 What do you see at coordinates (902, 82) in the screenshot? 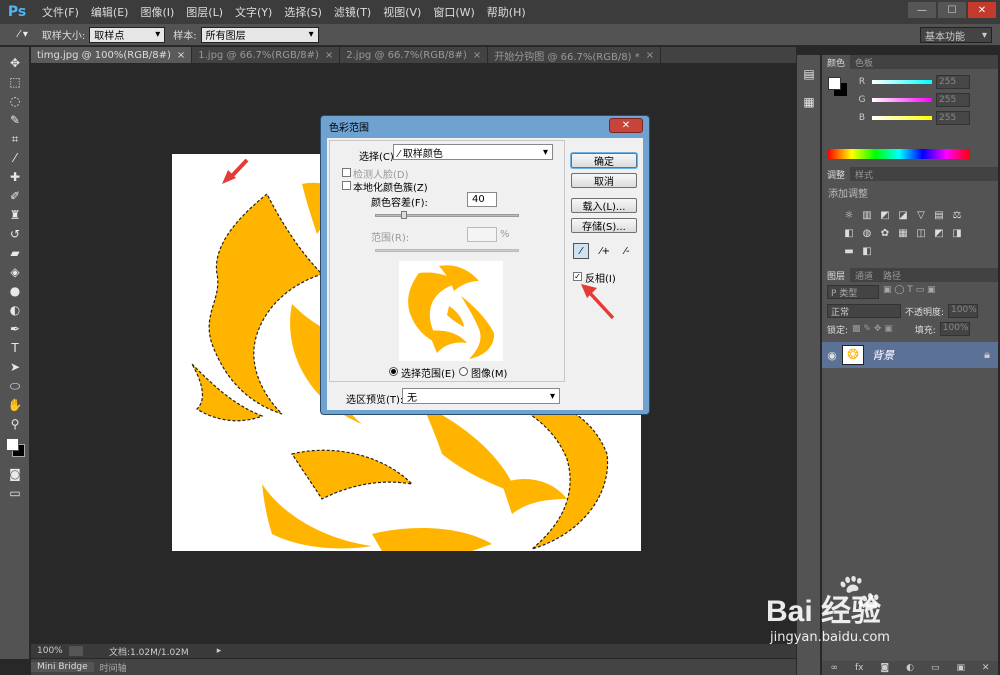
I see `r-slider` at bounding box center [902, 82].